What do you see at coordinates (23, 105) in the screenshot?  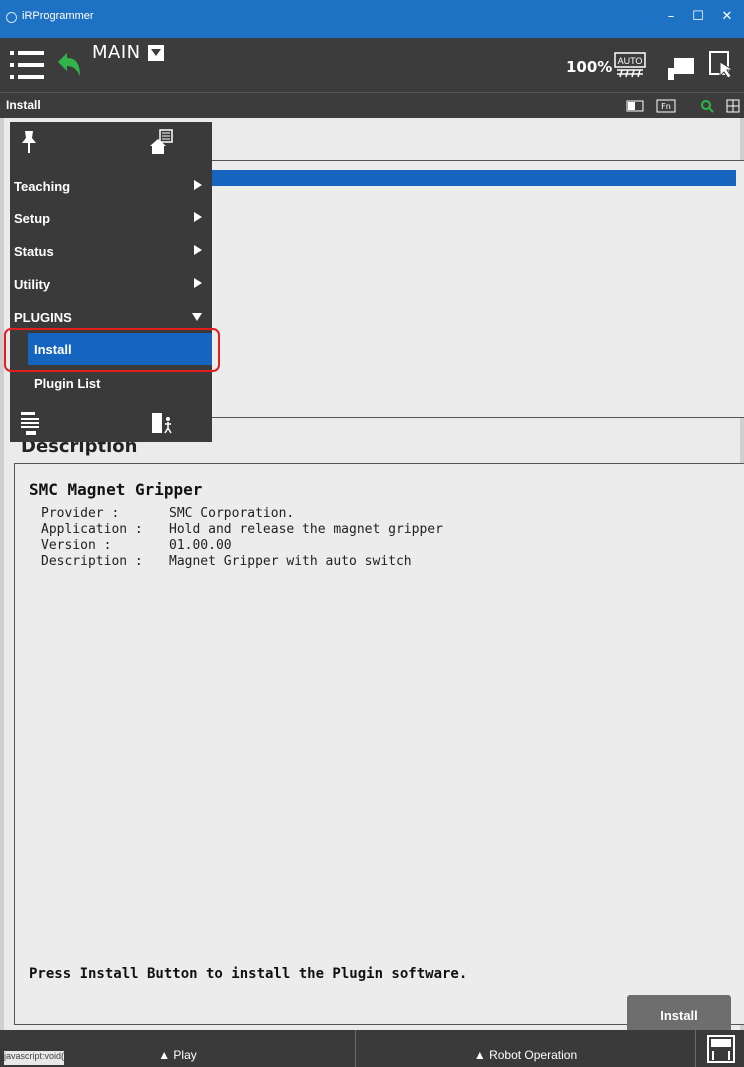 I see `screen-title: Install` at bounding box center [23, 105].